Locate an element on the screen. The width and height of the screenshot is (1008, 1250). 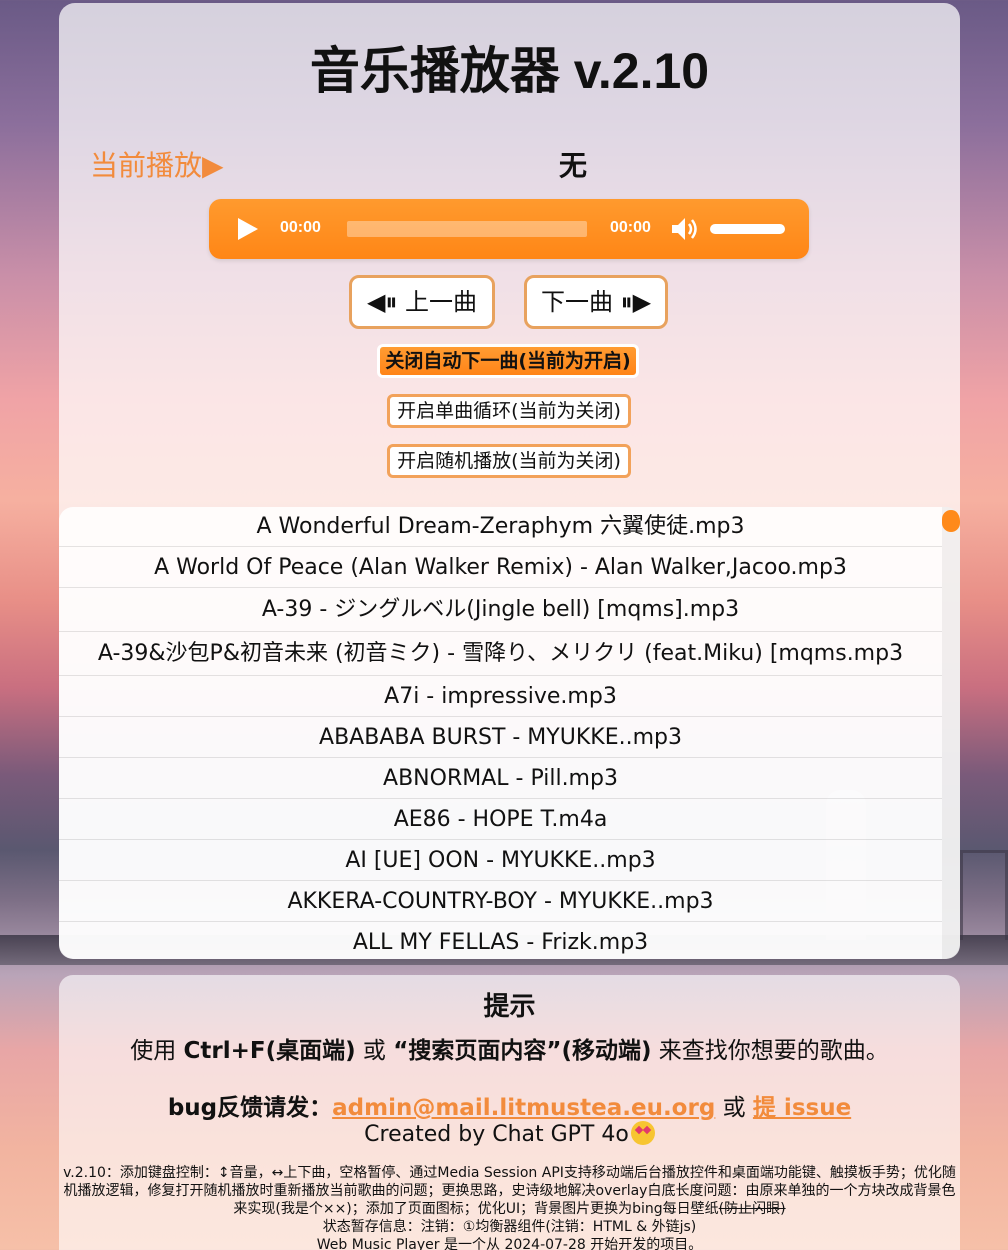
changelog-strike: (防止闪眼) is located at coordinates (752, 1209).